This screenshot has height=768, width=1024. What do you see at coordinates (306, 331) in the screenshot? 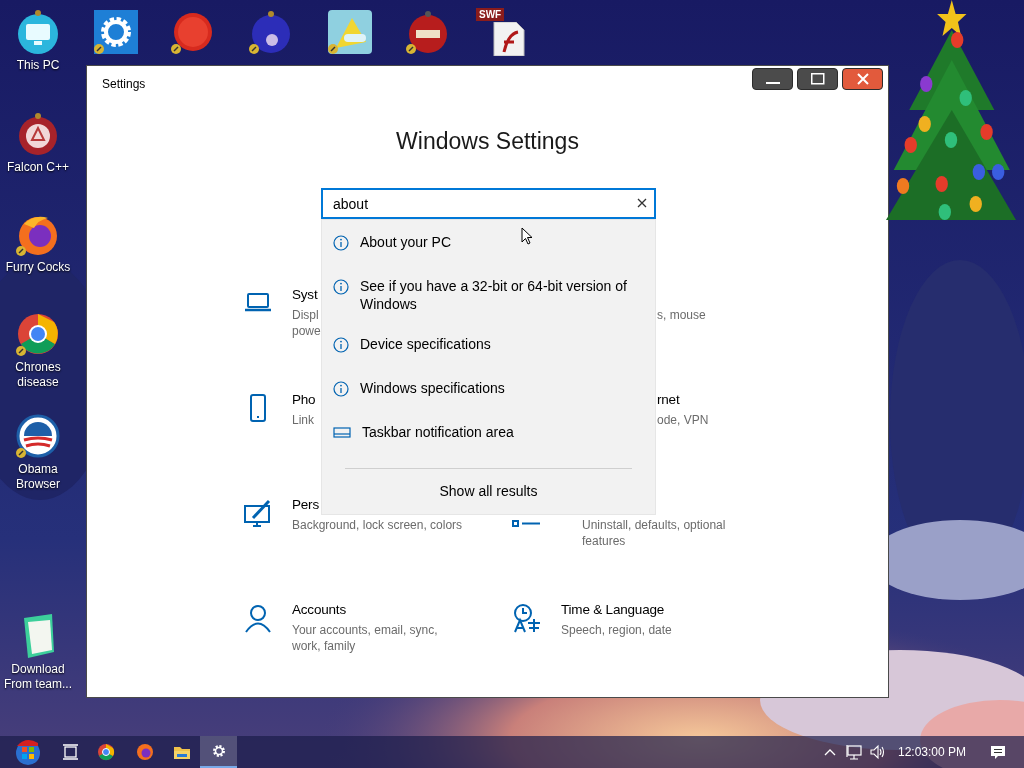
I see `category-description: powe` at bounding box center [306, 331].